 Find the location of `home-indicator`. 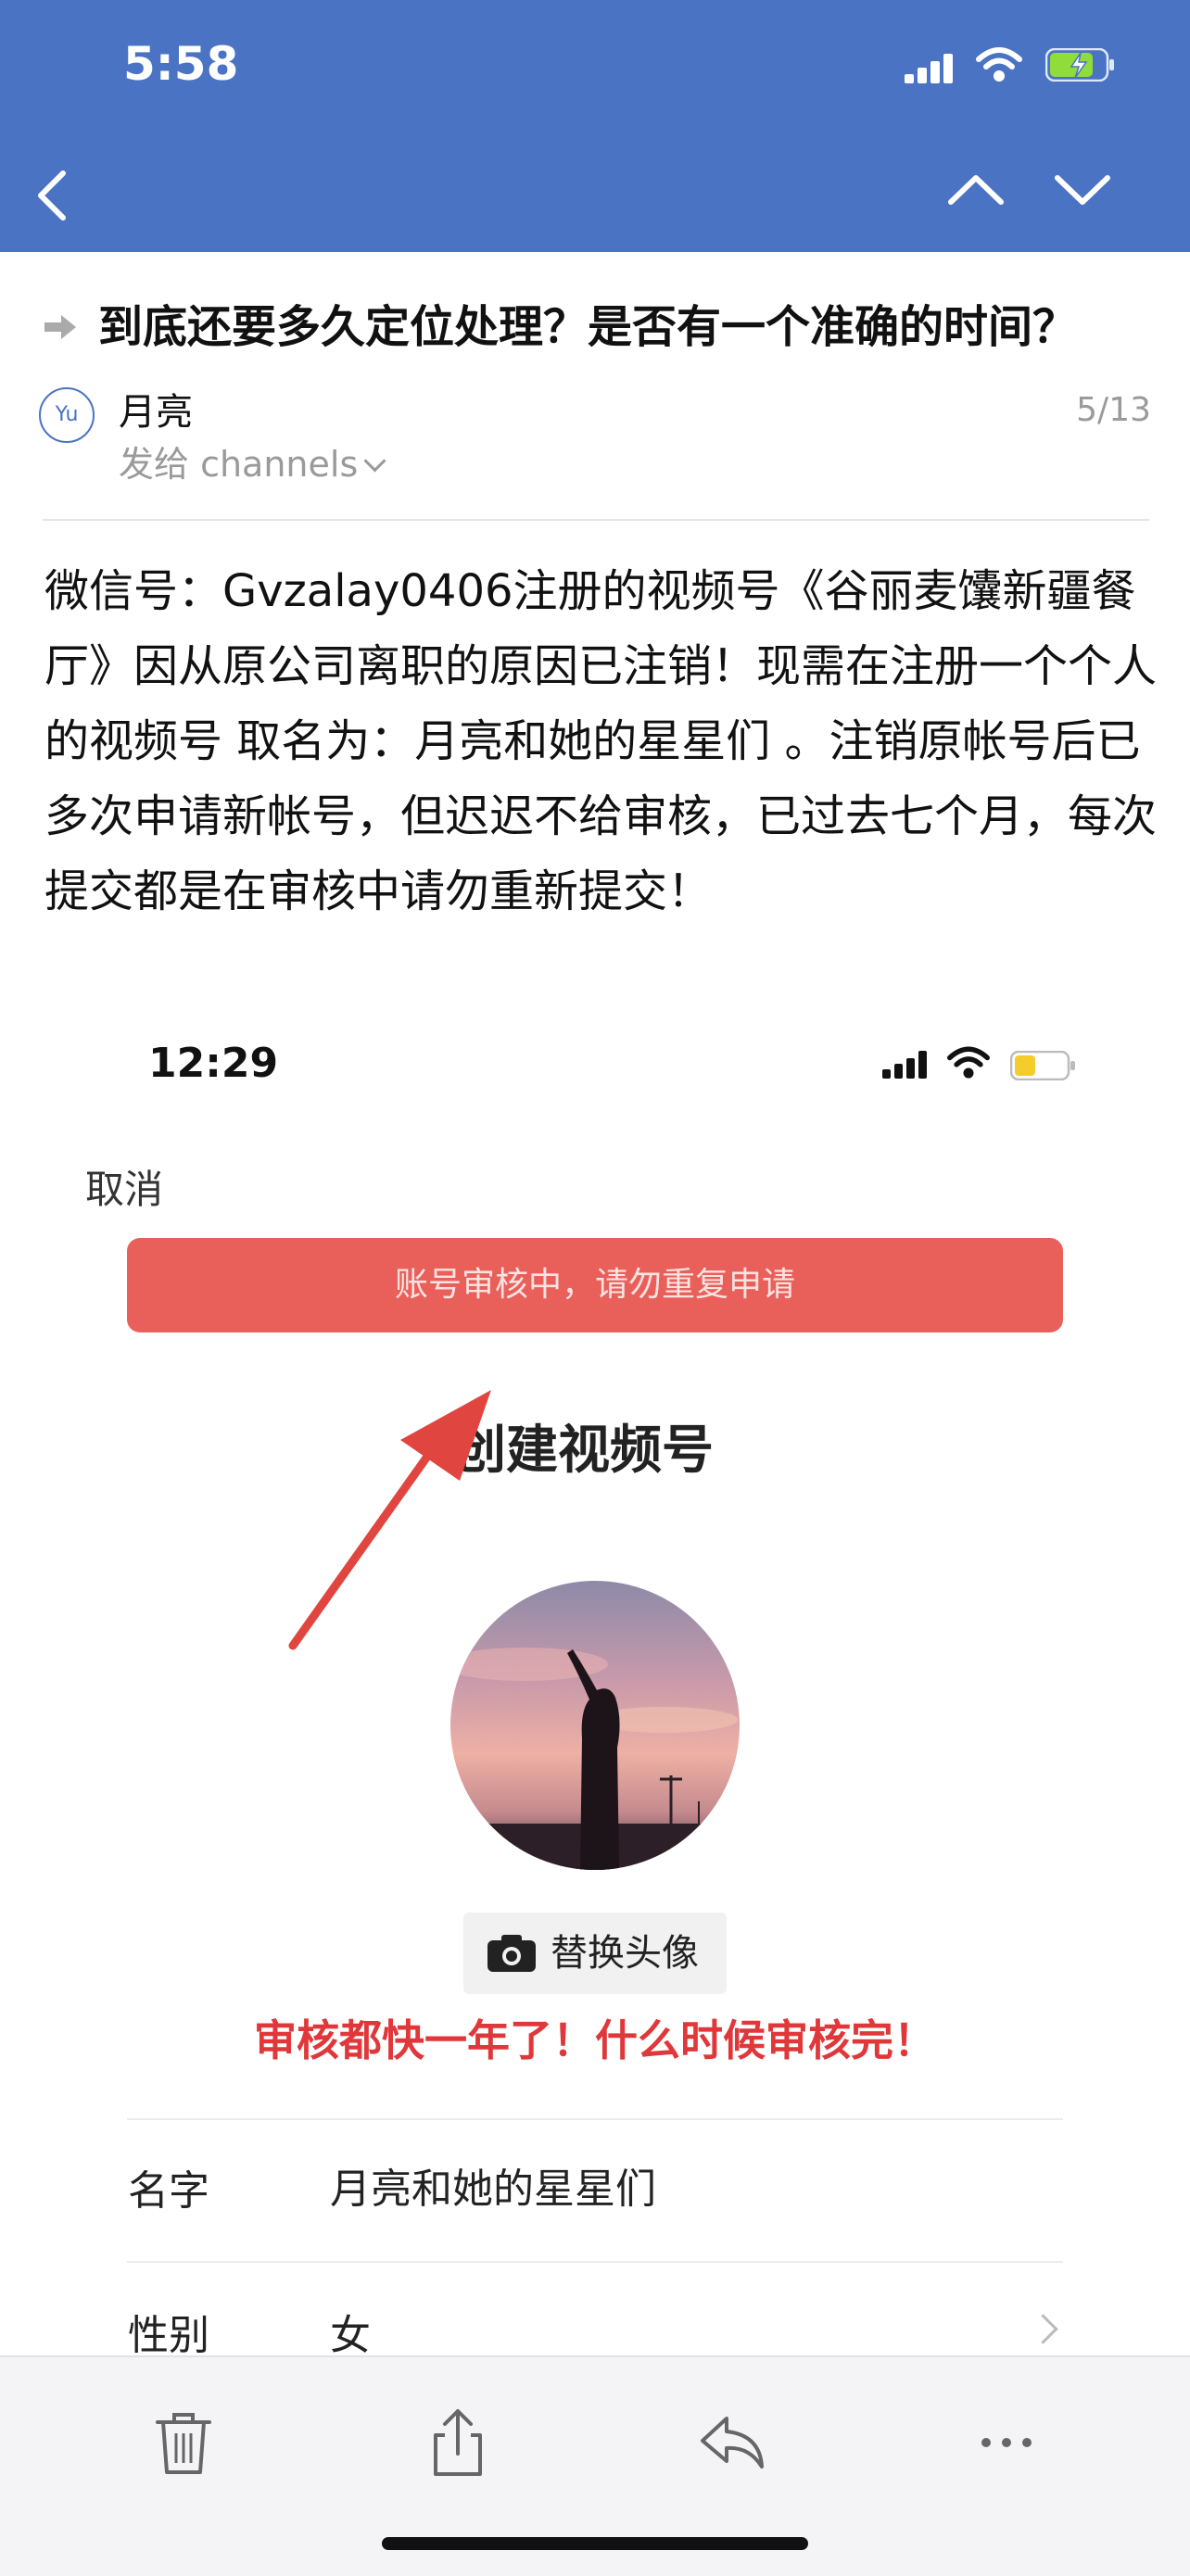

home-indicator is located at coordinates (595, 2543).